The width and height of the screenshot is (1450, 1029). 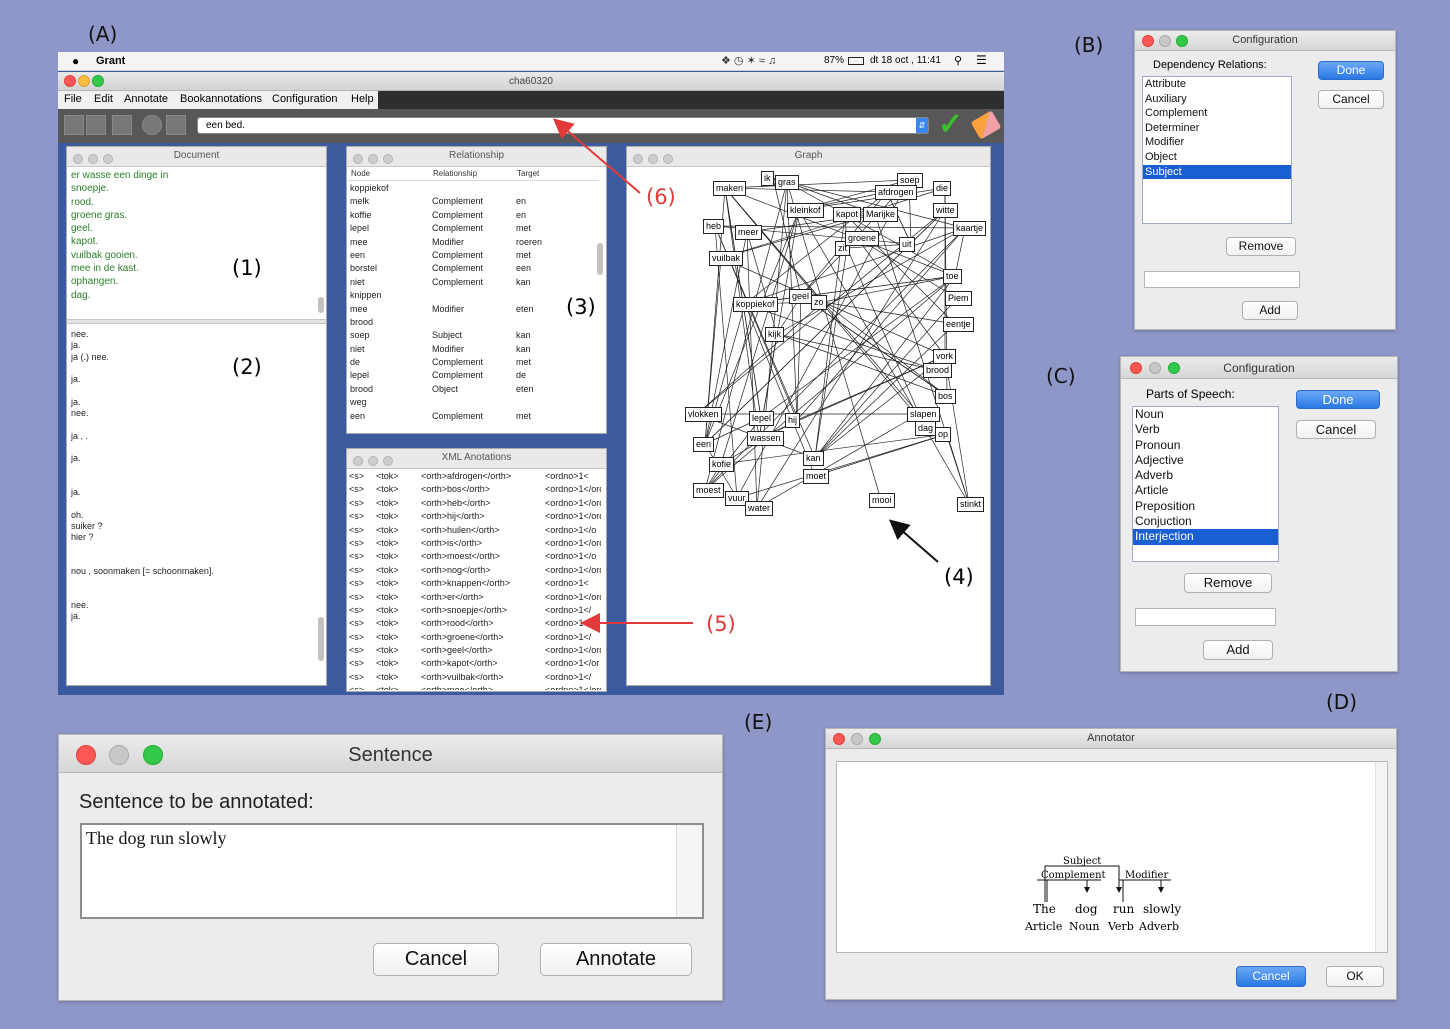 I want to click on sentence-value: The dog run slowly, so click(x=156, y=838).